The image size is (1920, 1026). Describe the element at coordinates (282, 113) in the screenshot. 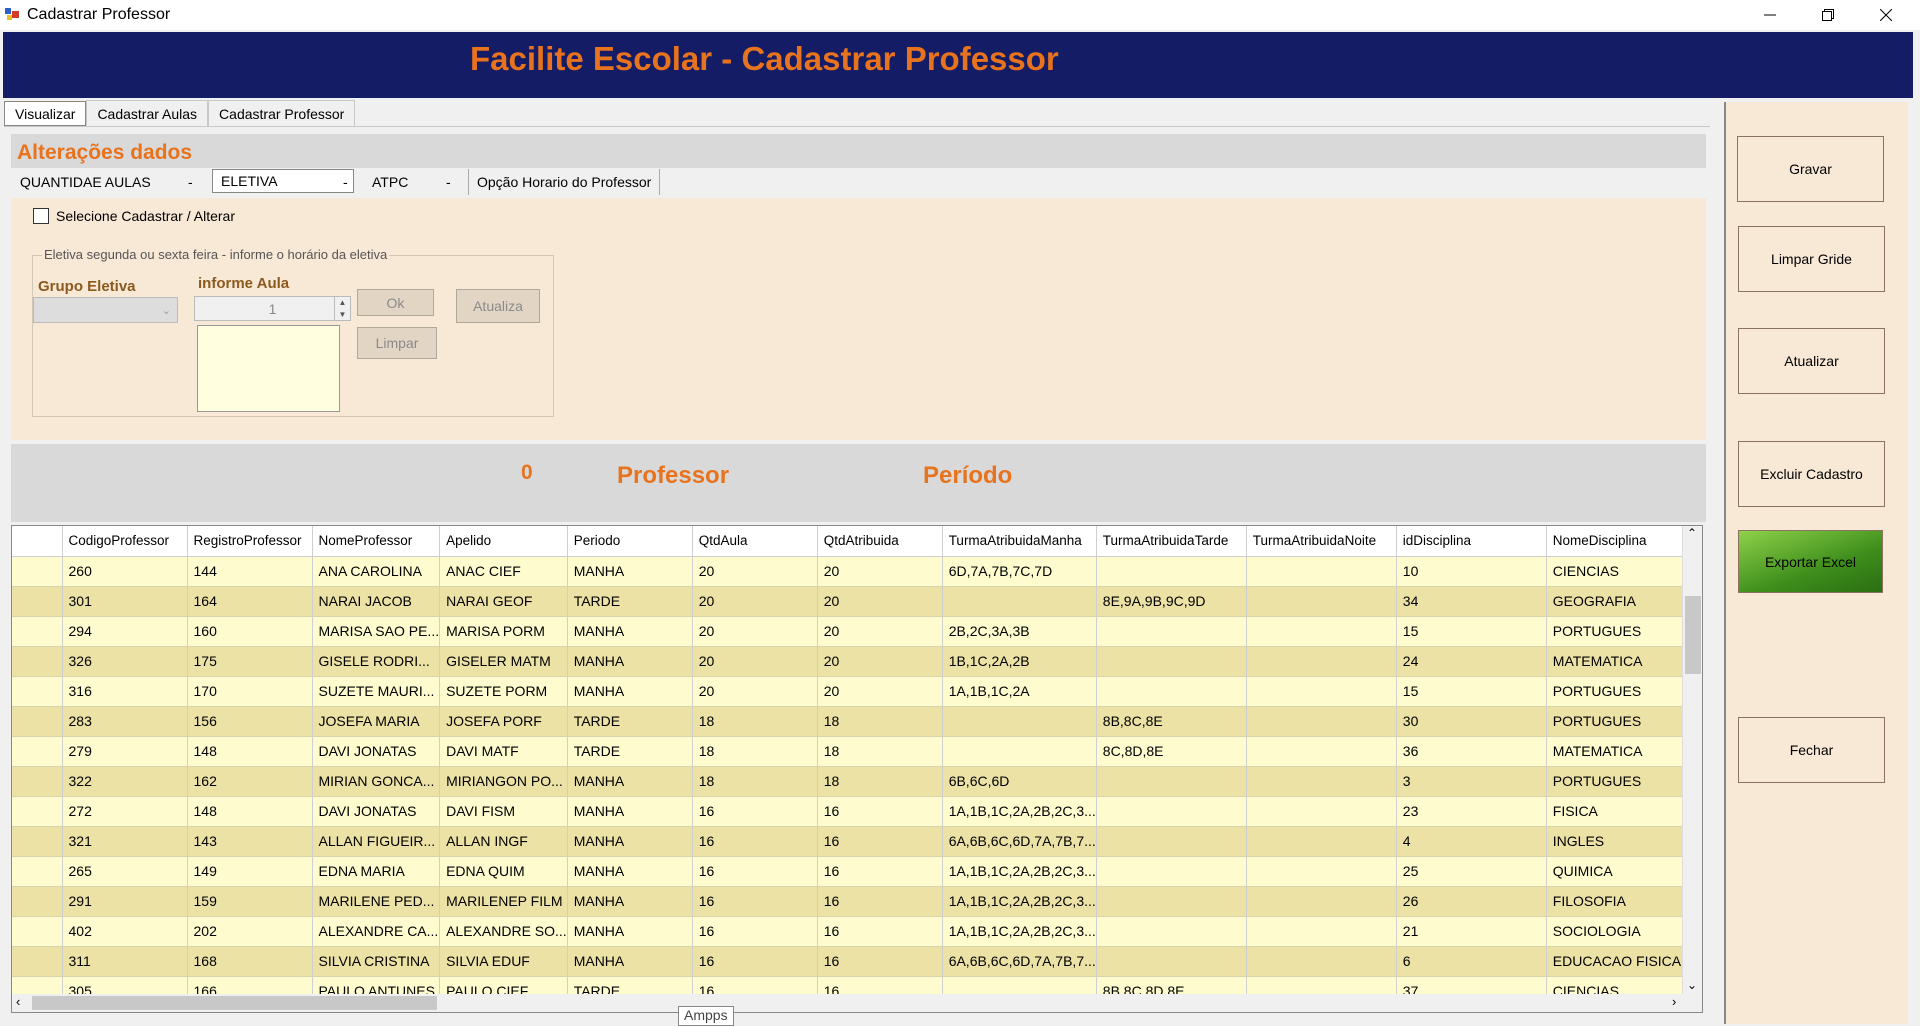

I see `tab-cadastrar-professor: Cadastrar Professor` at that location.